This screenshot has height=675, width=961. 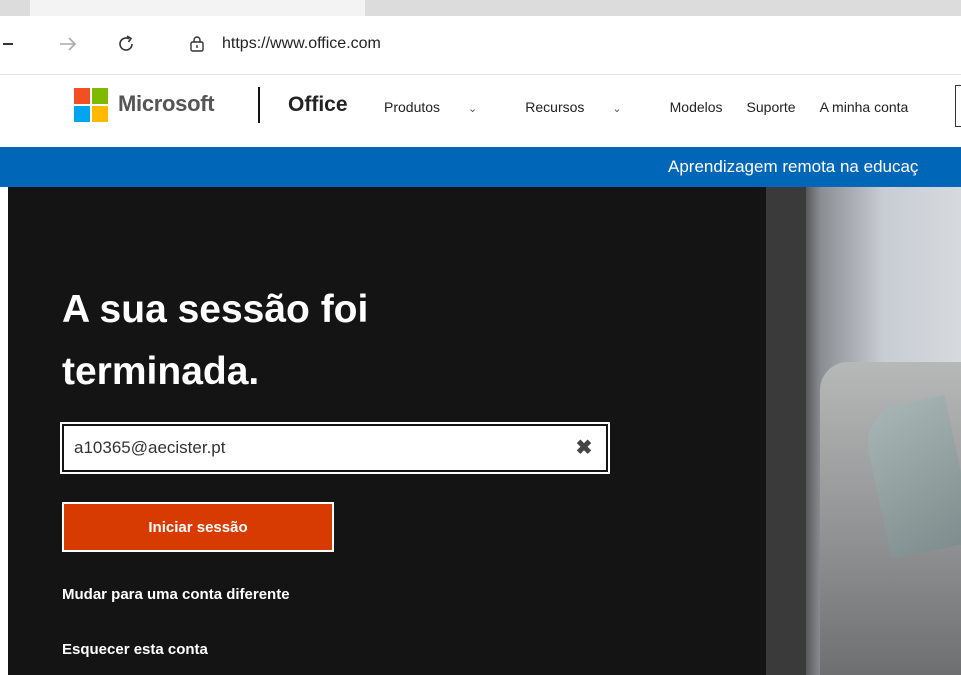 What do you see at coordinates (771, 107) in the screenshot?
I see `nav-item-suporte: Suporte` at bounding box center [771, 107].